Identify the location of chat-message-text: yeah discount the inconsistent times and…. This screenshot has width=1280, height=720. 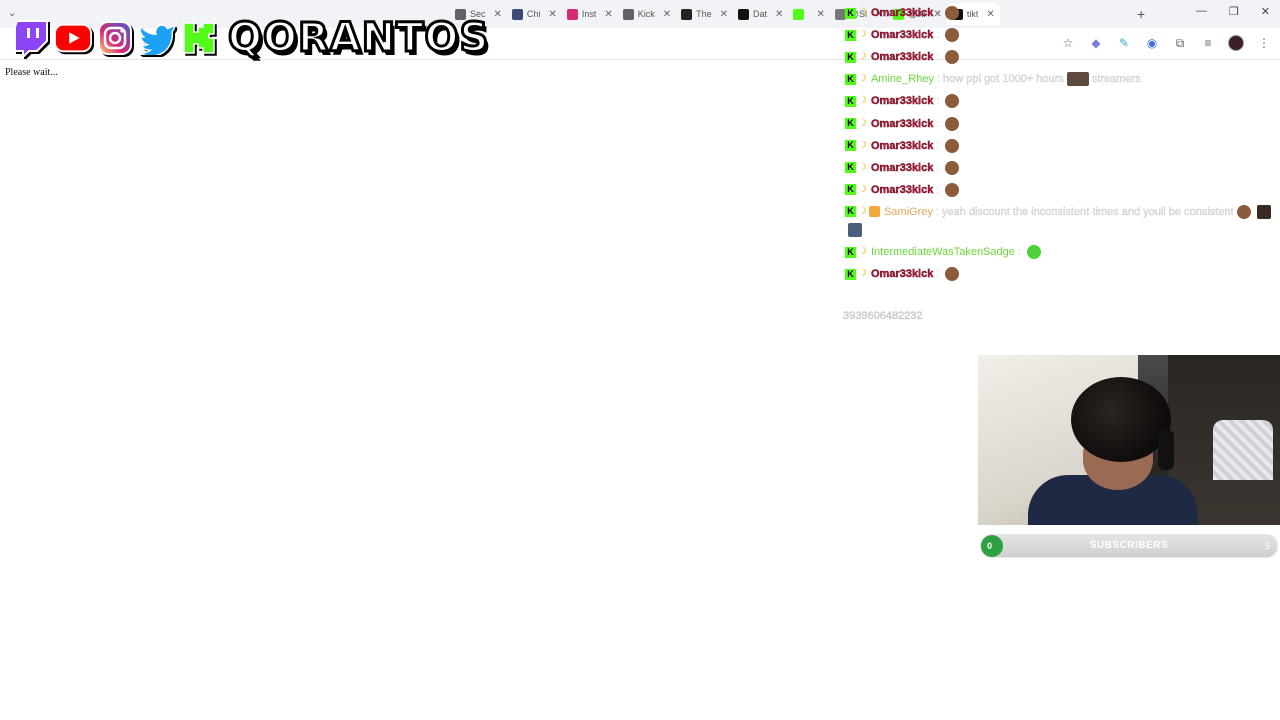
(1087, 211).